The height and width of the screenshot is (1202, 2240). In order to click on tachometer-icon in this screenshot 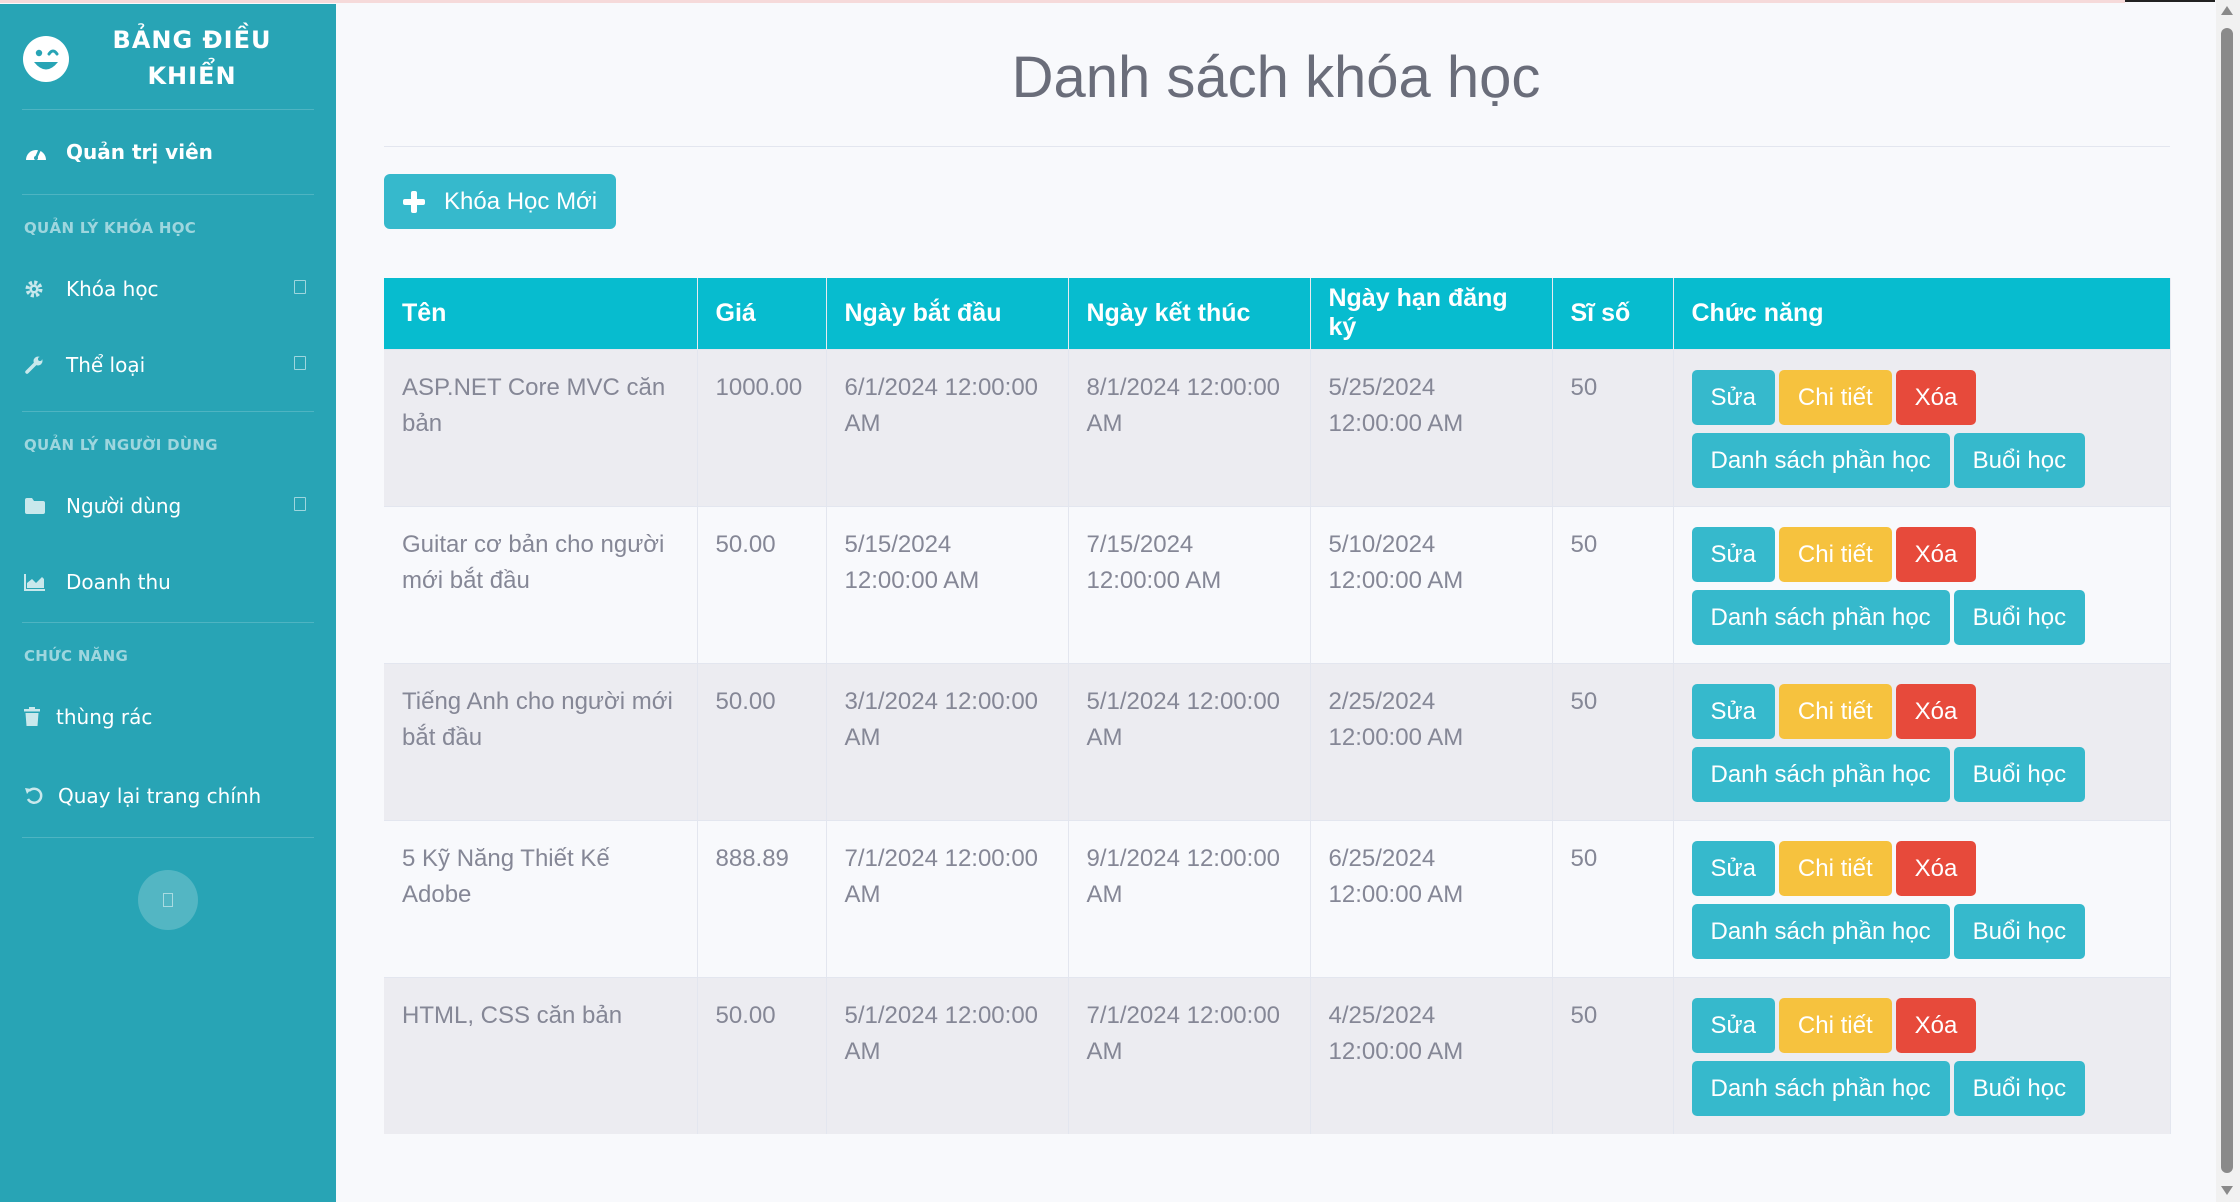, I will do `click(38, 152)`.